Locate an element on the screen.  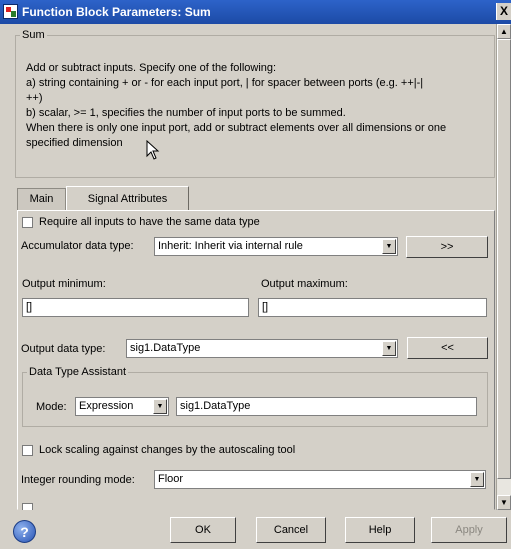
ok-button: OK is located at coordinates (203, 530).